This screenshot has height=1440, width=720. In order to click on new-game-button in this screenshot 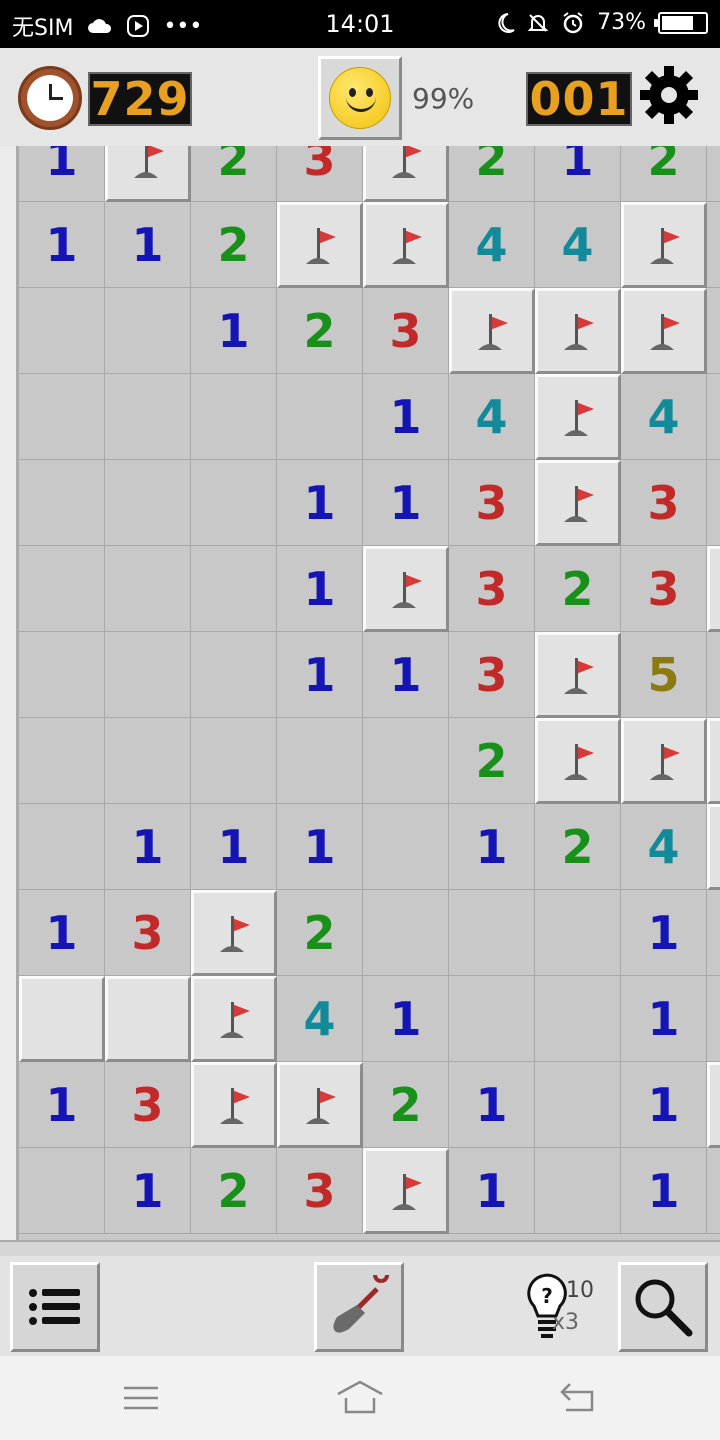, I will do `click(360, 98)`.